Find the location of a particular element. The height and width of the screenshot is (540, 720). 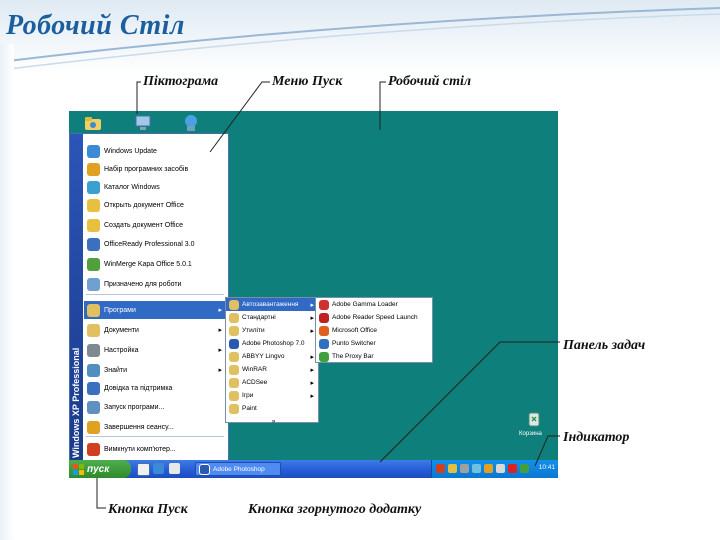

recycle-bin-label: Корзина is located at coordinates (530, 434).